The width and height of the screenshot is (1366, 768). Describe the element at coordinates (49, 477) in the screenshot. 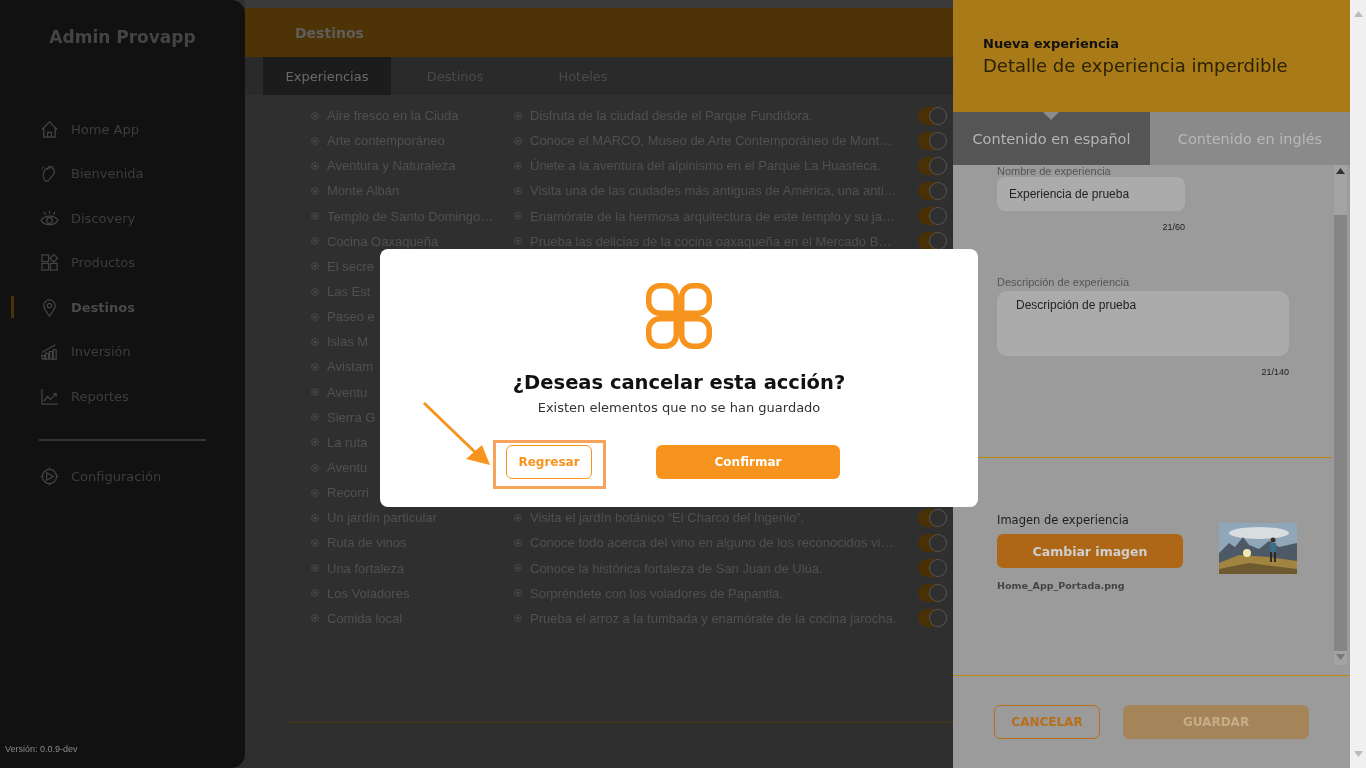

I see `settings-icon` at that location.